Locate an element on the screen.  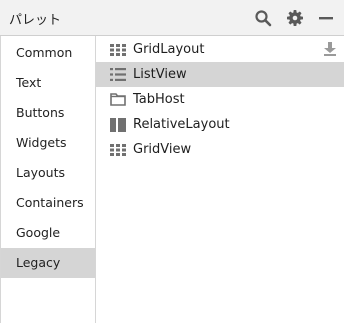
category-label: Buttons is located at coordinates (40, 112).